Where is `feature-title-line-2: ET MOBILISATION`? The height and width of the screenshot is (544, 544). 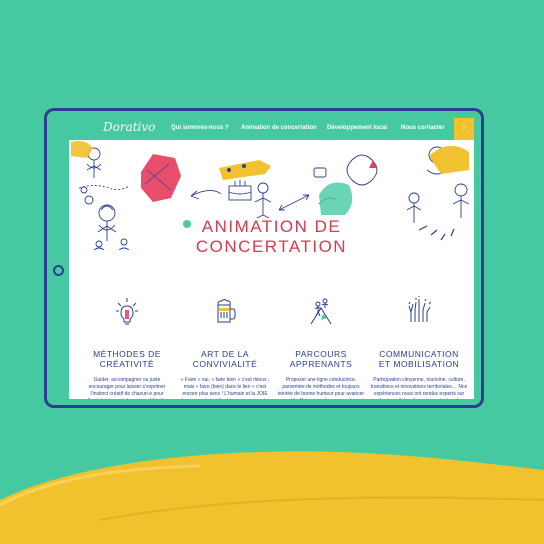
feature-title-line-2: ET MOBILISATION is located at coordinates (419, 364).